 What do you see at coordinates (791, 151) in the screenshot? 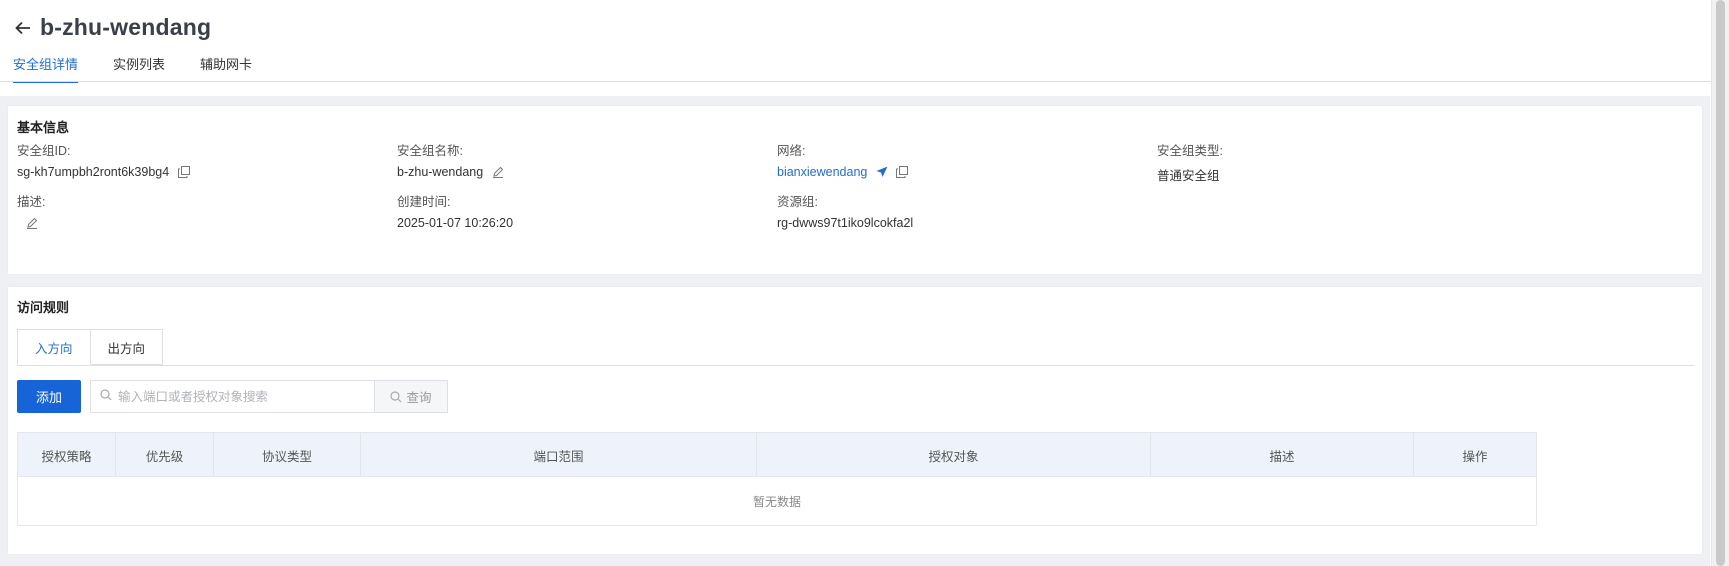
I see `network-label: 网络:` at bounding box center [791, 151].